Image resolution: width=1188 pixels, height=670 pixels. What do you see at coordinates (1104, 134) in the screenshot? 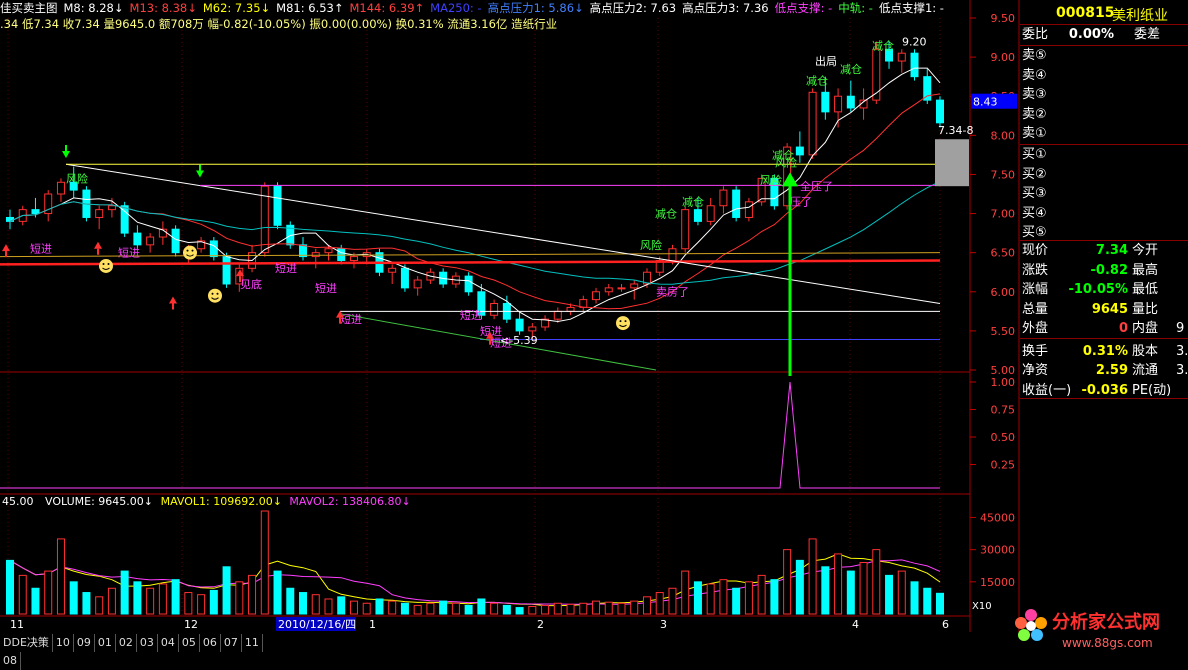
I see `sell-level-row: 卖①` at bounding box center [1104, 134].